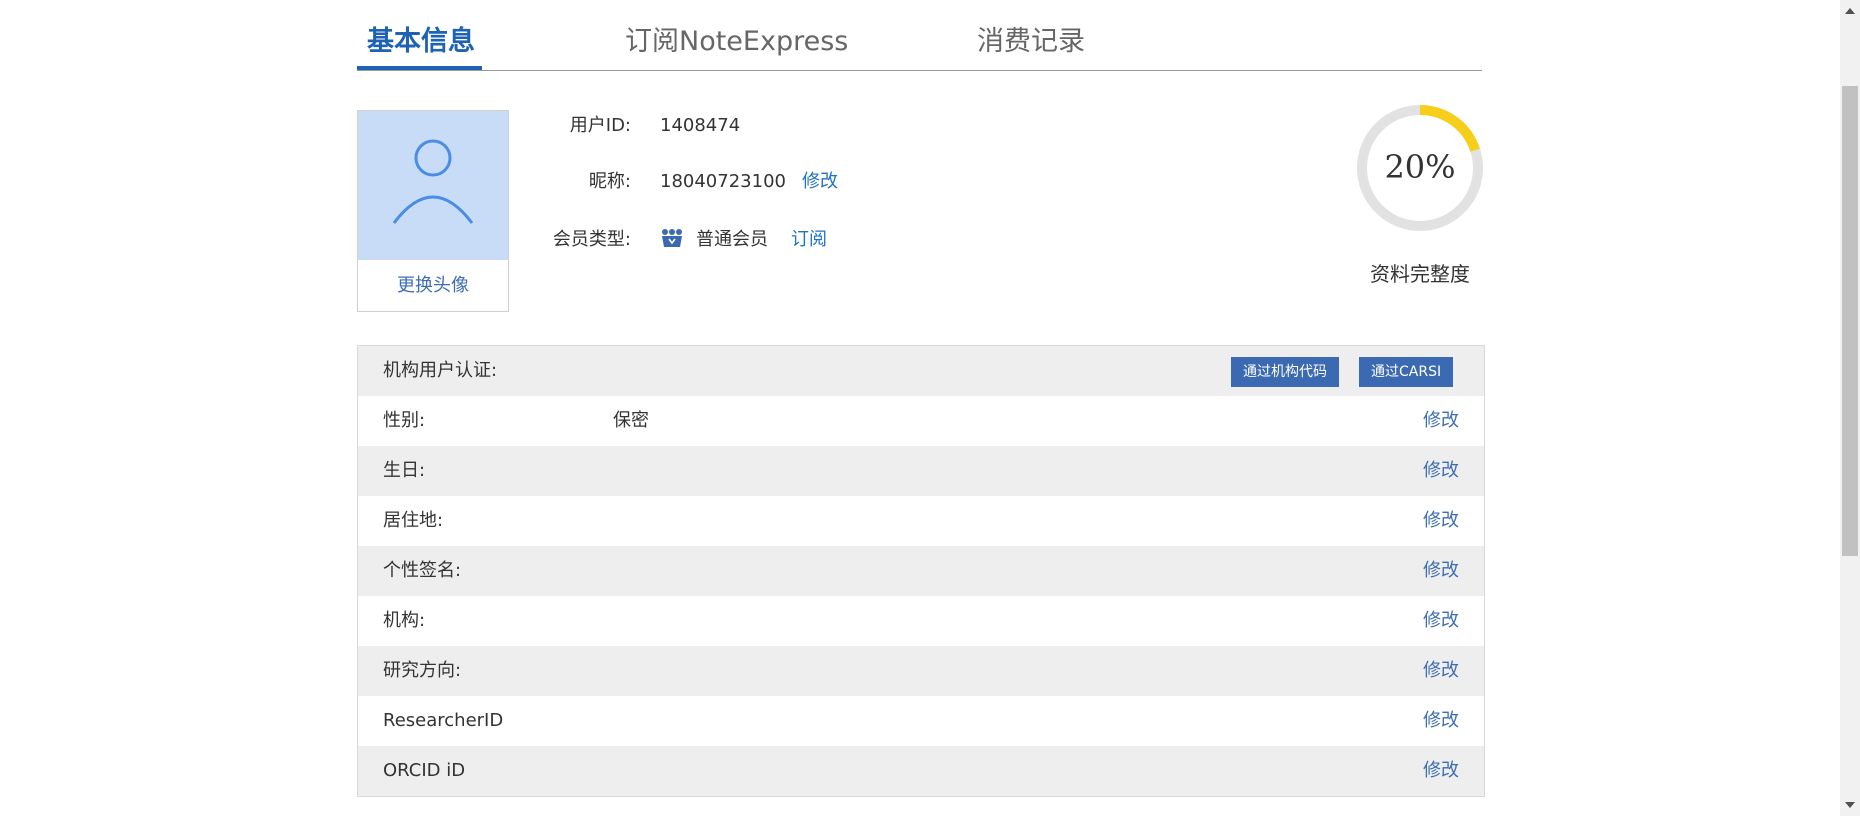 The width and height of the screenshot is (1860, 816). I want to click on table-row: 研究方向: 修改, so click(921, 671).